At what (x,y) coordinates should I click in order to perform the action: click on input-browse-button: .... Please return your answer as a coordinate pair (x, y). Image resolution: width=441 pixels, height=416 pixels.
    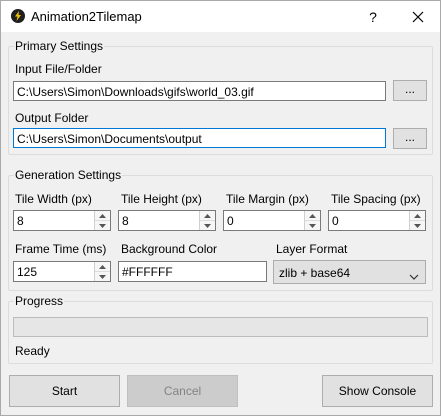
    Looking at the image, I should click on (410, 90).